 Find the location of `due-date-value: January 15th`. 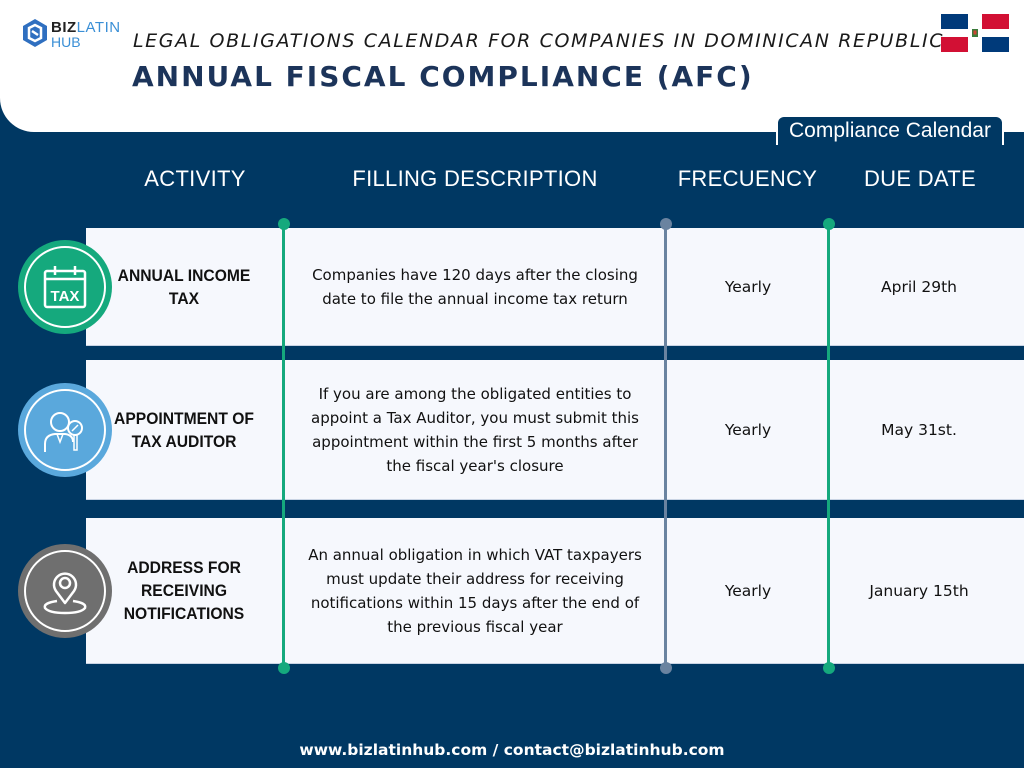

due-date-value: January 15th is located at coordinates (919, 590).